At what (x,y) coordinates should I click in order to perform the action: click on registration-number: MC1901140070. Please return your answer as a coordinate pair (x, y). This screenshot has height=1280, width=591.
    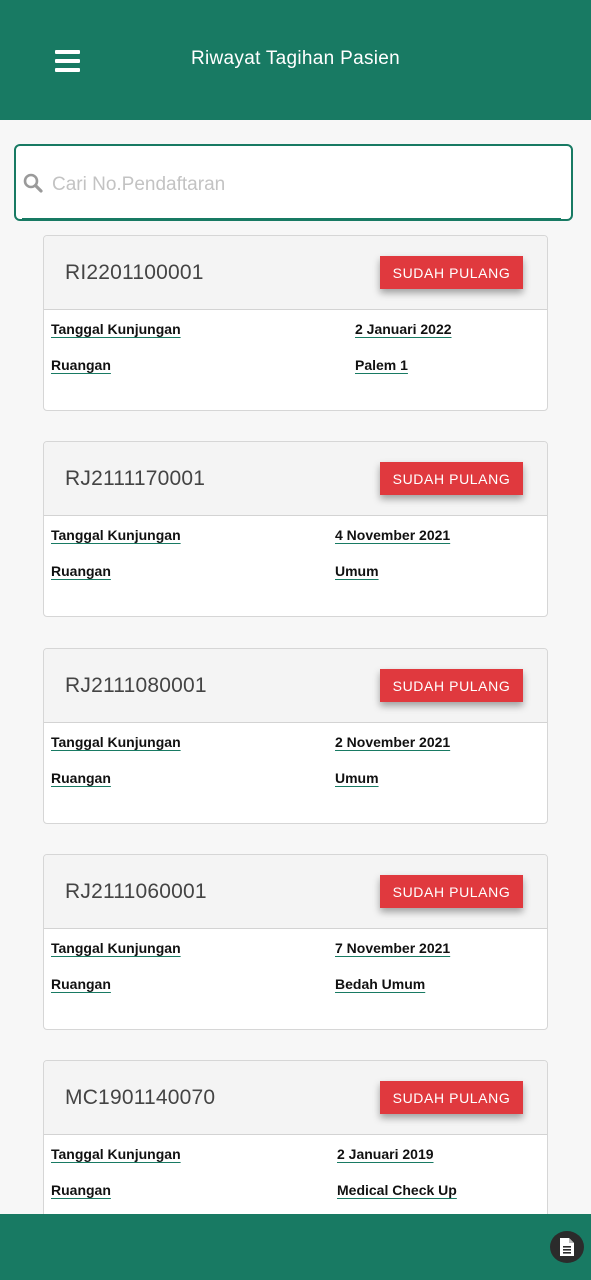
    Looking at the image, I should click on (140, 1097).